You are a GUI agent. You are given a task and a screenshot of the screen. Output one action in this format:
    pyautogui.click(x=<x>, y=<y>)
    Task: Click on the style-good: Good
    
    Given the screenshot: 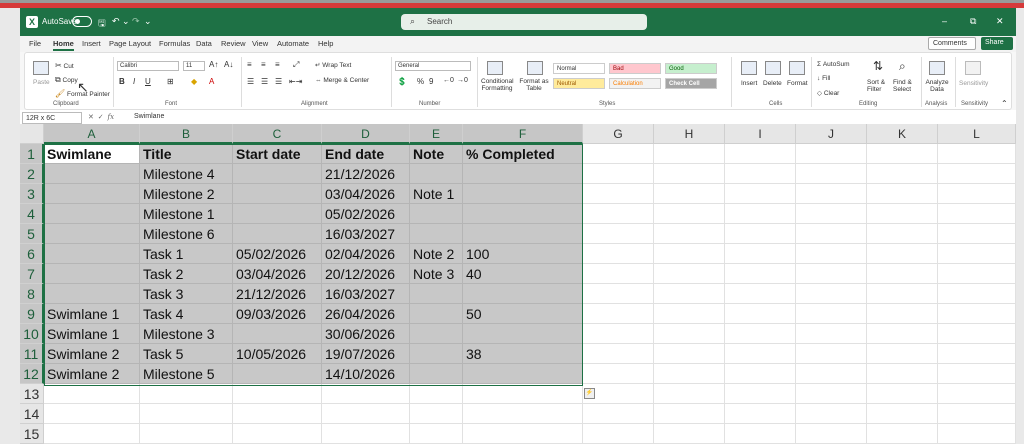 What is the action you would take?
    pyautogui.click(x=691, y=68)
    